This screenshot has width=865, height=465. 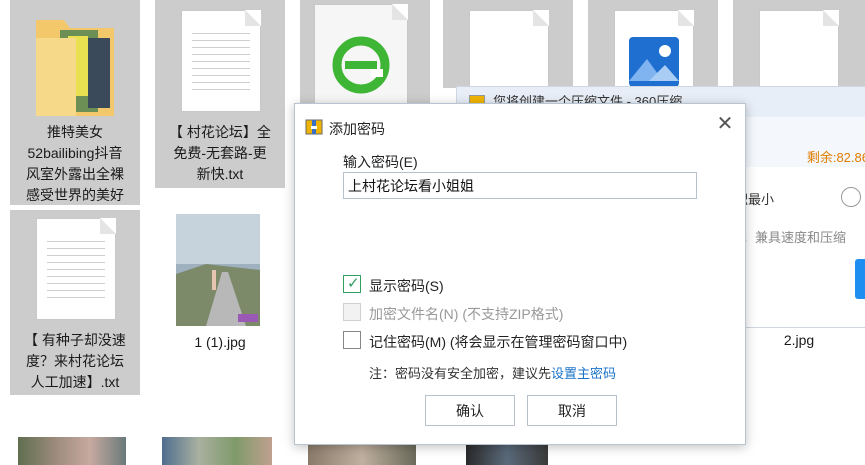 I want to click on remember-password-label: 记住密码(M) (将会显示在管理密码窗口中), so click(x=498, y=342).